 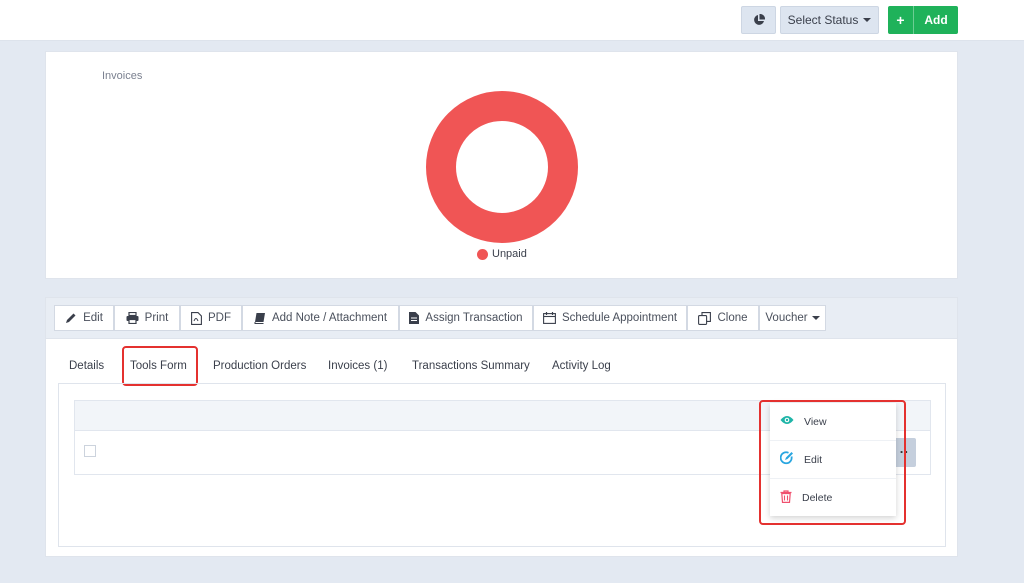 I want to click on tools-form-highlight, so click(x=160, y=366).